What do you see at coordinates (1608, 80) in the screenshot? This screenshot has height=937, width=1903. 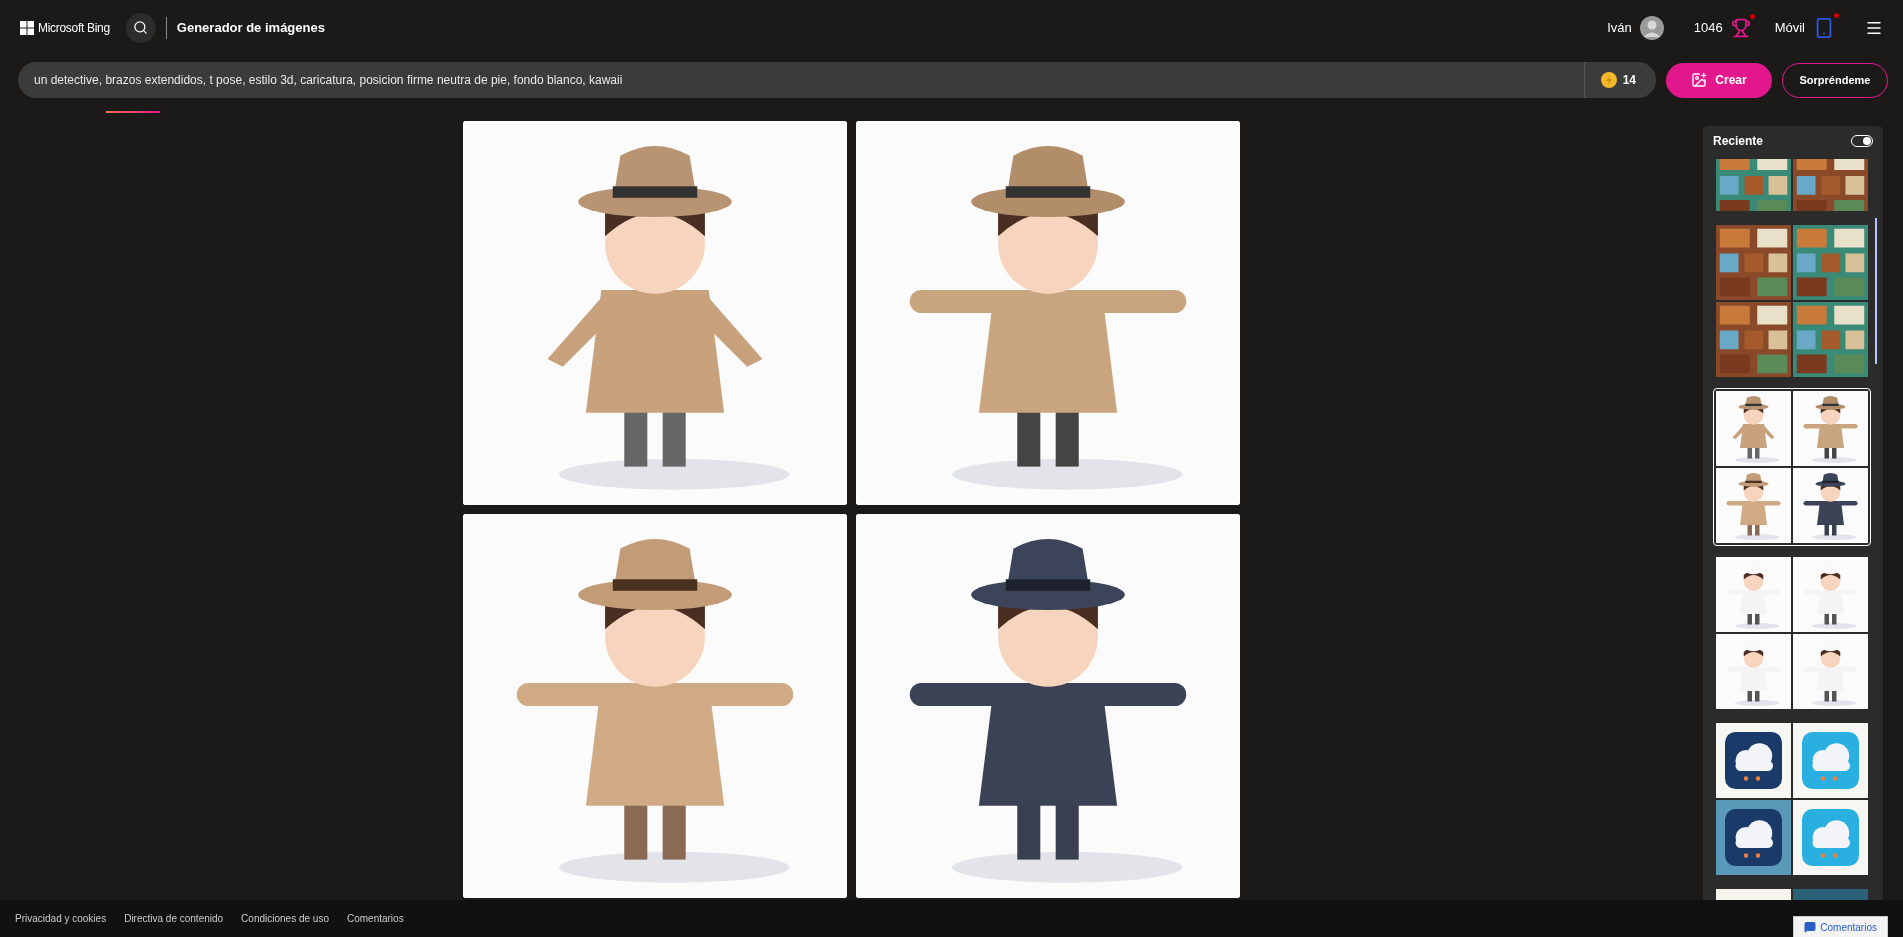 I see `coin-icon` at bounding box center [1608, 80].